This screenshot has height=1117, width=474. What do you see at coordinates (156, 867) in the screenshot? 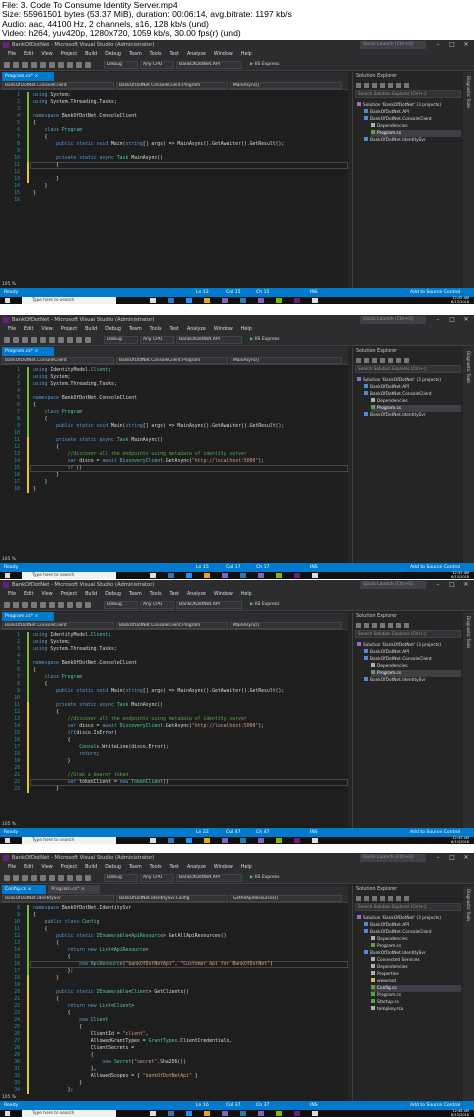
I see `menu-item: Tools` at bounding box center [156, 867].